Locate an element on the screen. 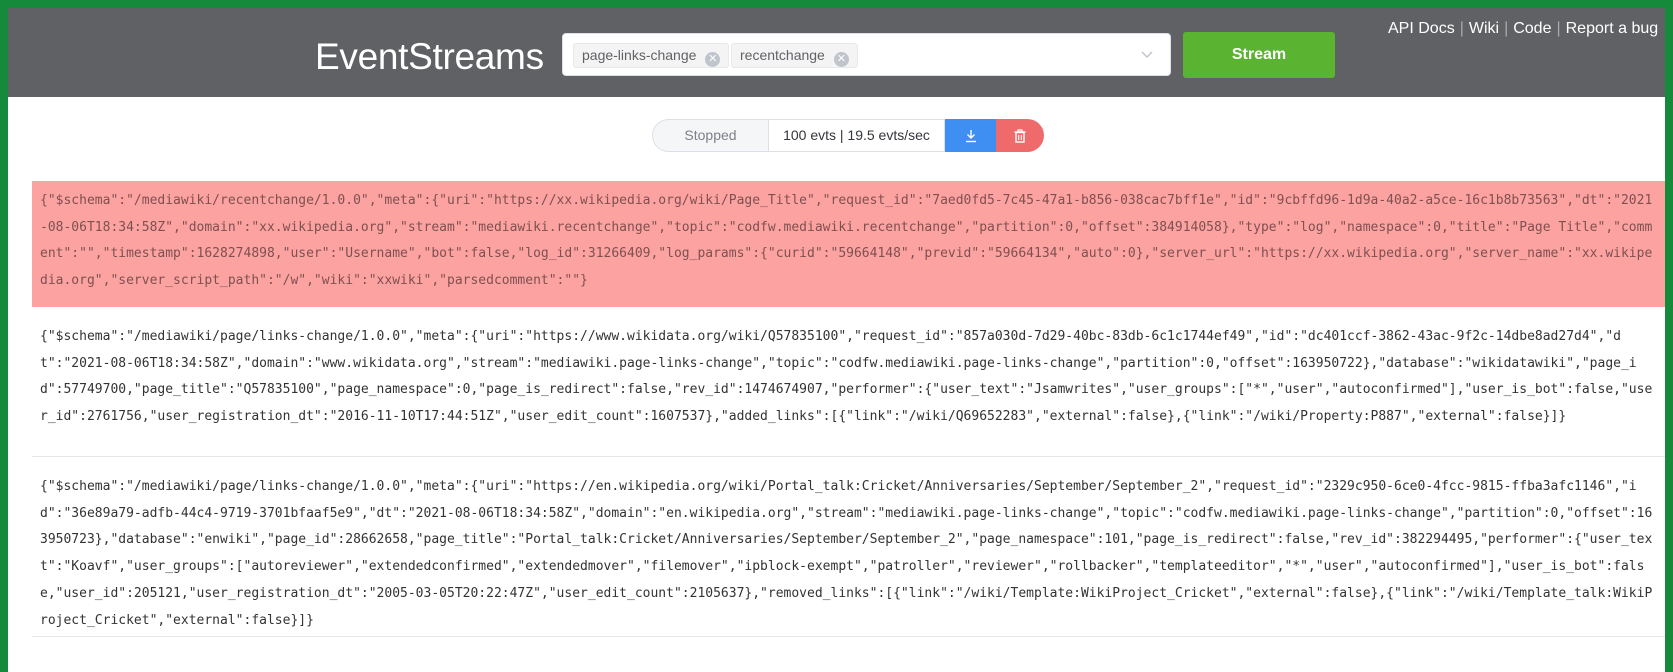 This screenshot has height=672, width=1673. event-counter: 100 evts | 19.5 evts/sec is located at coordinates (856, 135).